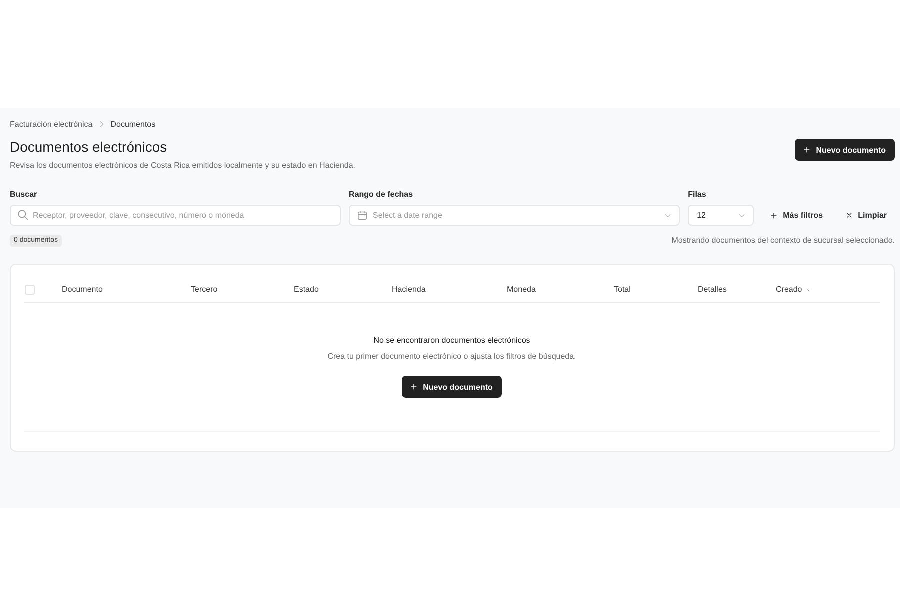 The image size is (900, 600). I want to click on page-subtitle: Revisa los documentos electrónicos de Costa Rica emitidos localmente y su estado en Hacienda., so click(183, 166).